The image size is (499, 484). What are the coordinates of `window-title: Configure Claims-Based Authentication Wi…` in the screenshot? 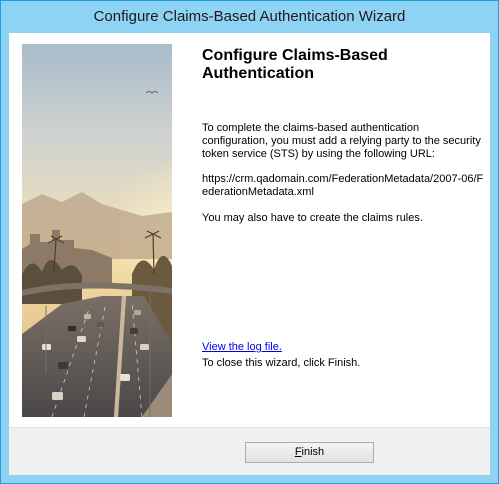 It's located at (249, 16).